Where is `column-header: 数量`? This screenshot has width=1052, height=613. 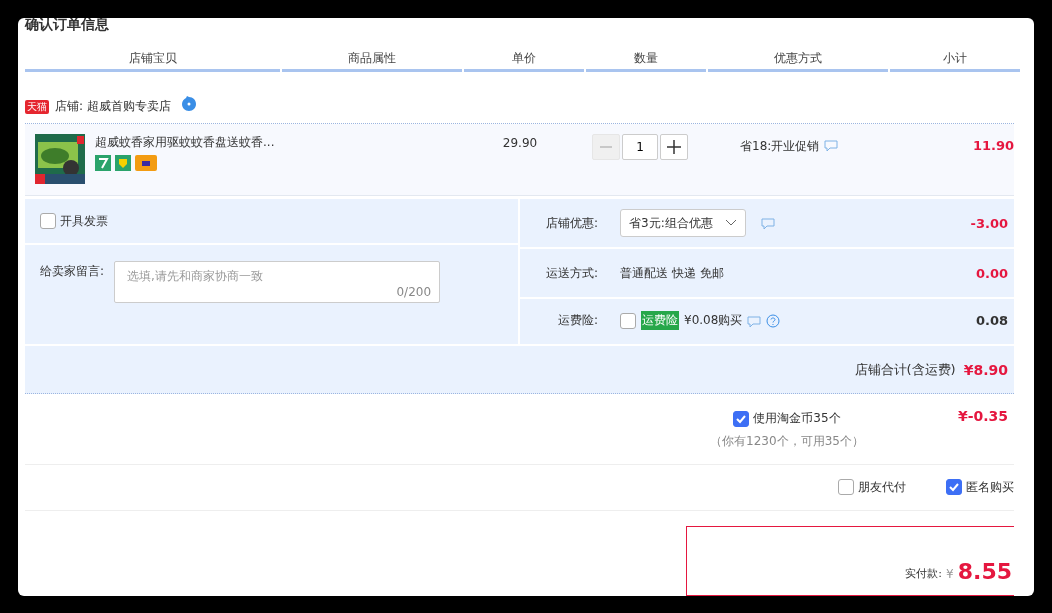
column-header: 数量 is located at coordinates (646, 61).